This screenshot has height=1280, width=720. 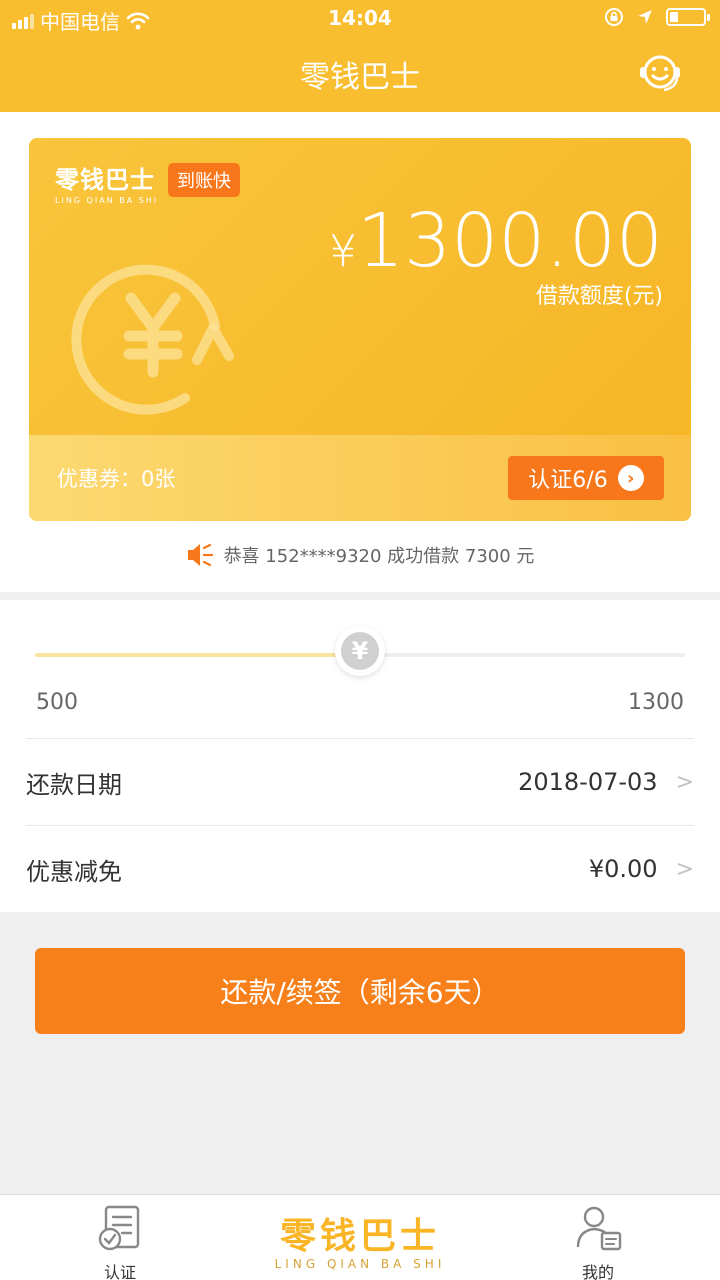 What do you see at coordinates (200, 555) in the screenshot?
I see `speaker-icon` at bounding box center [200, 555].